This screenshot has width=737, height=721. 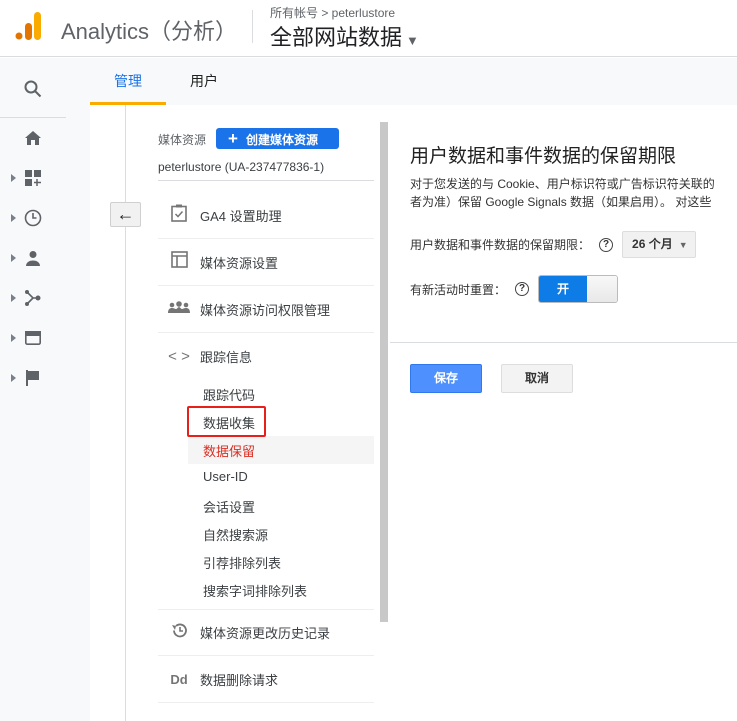 I want to click on create-property-button: + 创建媒体资源, so click(x=277, y=138).